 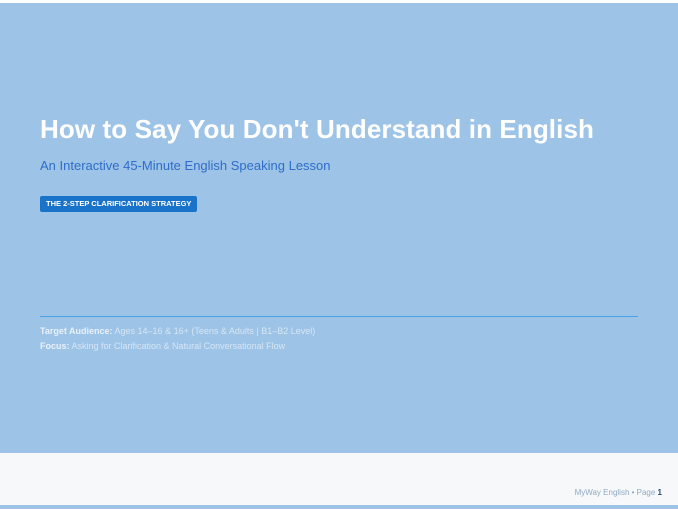 I want to click on focus-label: Focus:, so click(x=55, y=346).